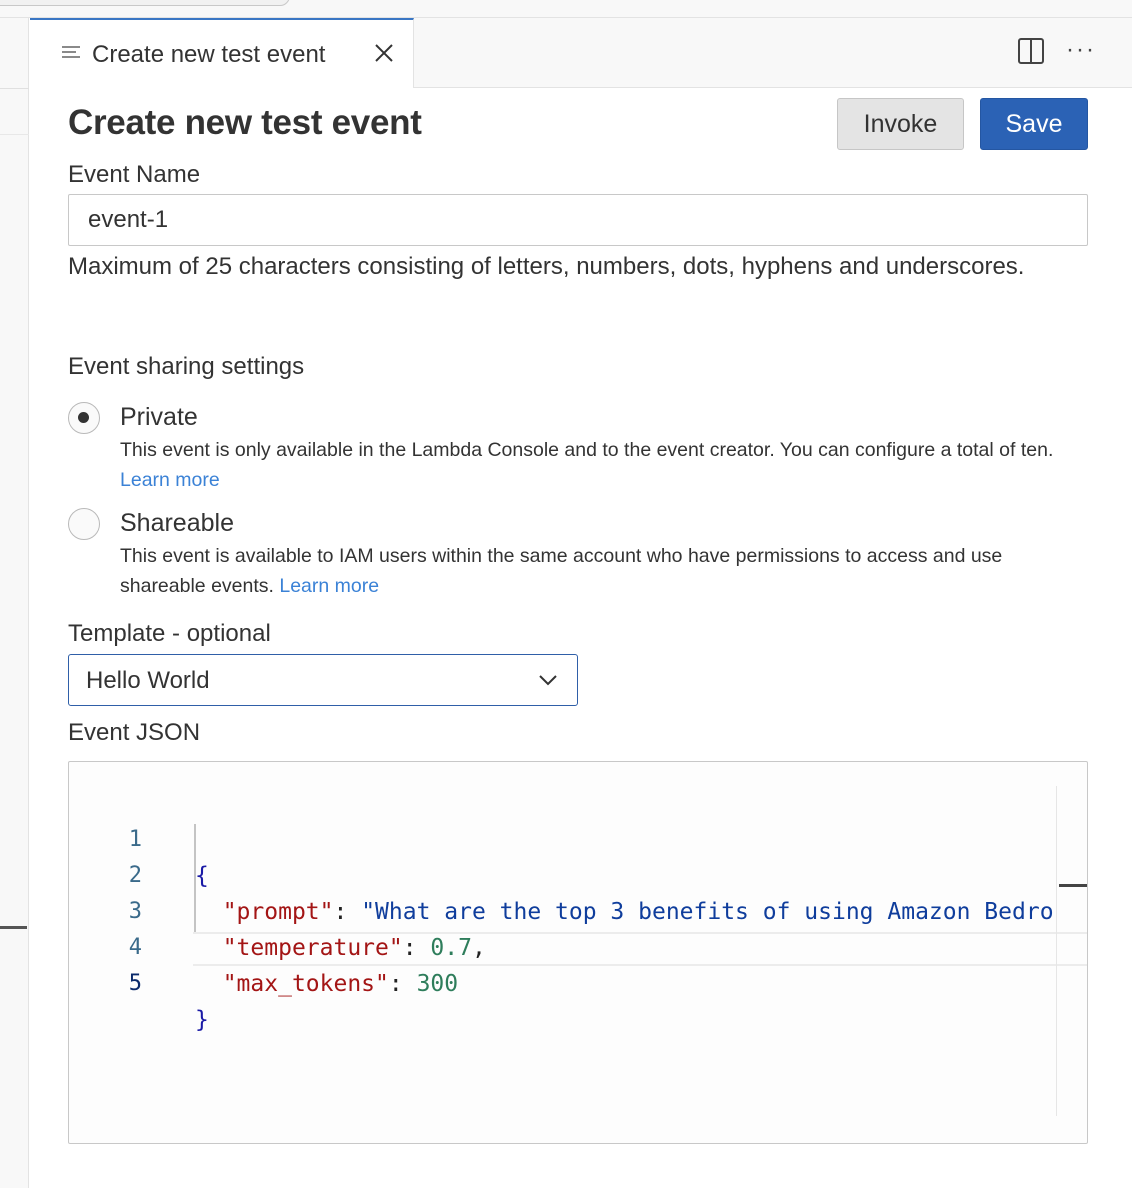 The height and width of the screenshot is (1188, 1132). Describe the element at coordinates (202, 1020) in the screenshot. I see `json-brace: }` at that location.